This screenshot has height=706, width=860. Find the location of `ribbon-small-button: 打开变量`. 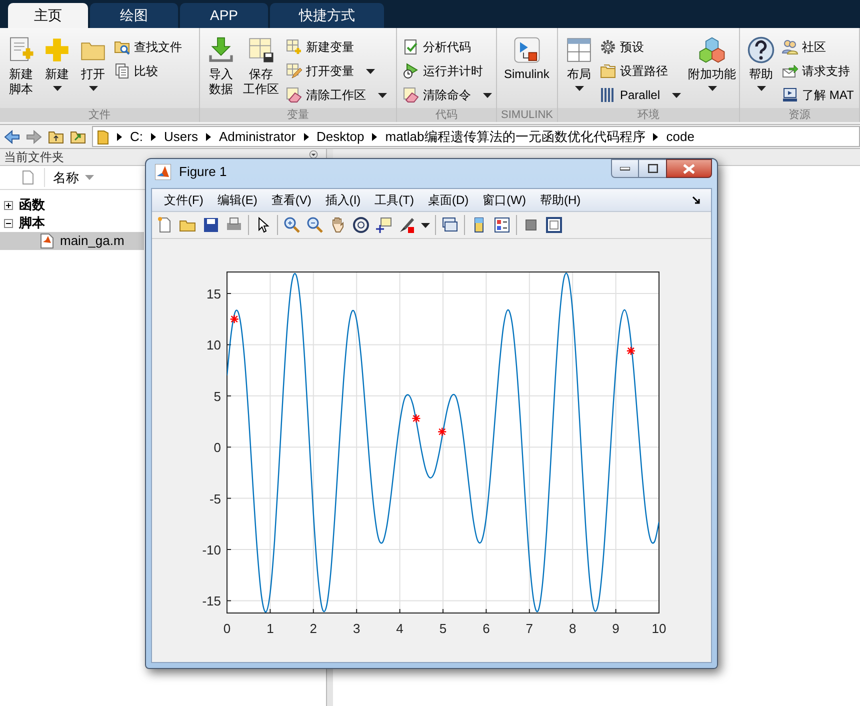

ribbon-small-button: 打开变量 is located at coordinates (336, 71).